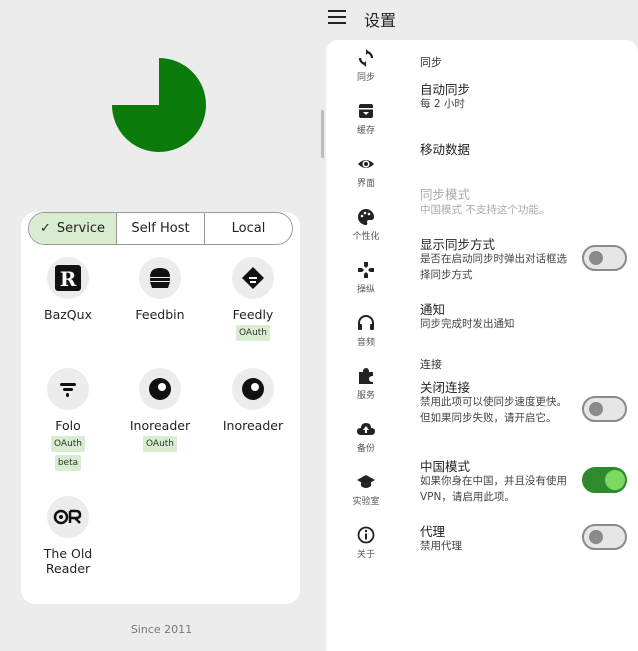 Image resolution: width=638 pixels, height=651 pixels. I want to click on close-connection-toggle, so click(604, 409).